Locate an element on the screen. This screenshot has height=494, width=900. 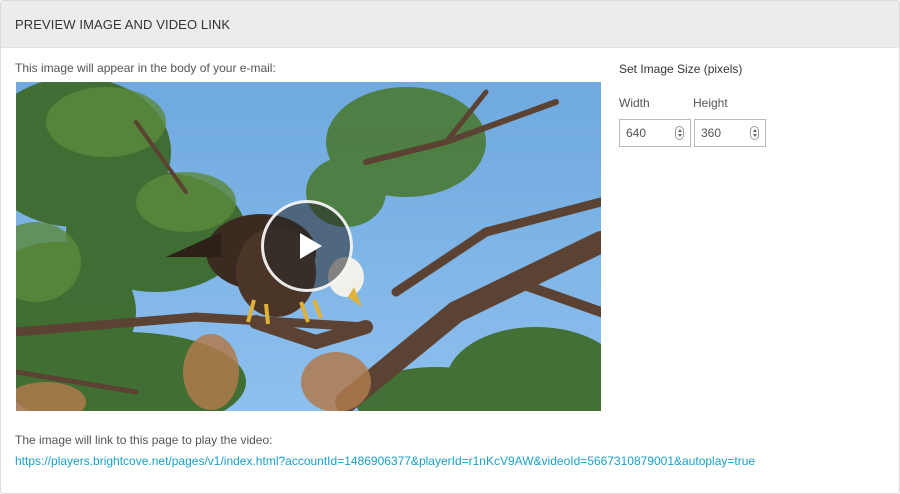
width-label: Width is located at coordinates (634, 103).